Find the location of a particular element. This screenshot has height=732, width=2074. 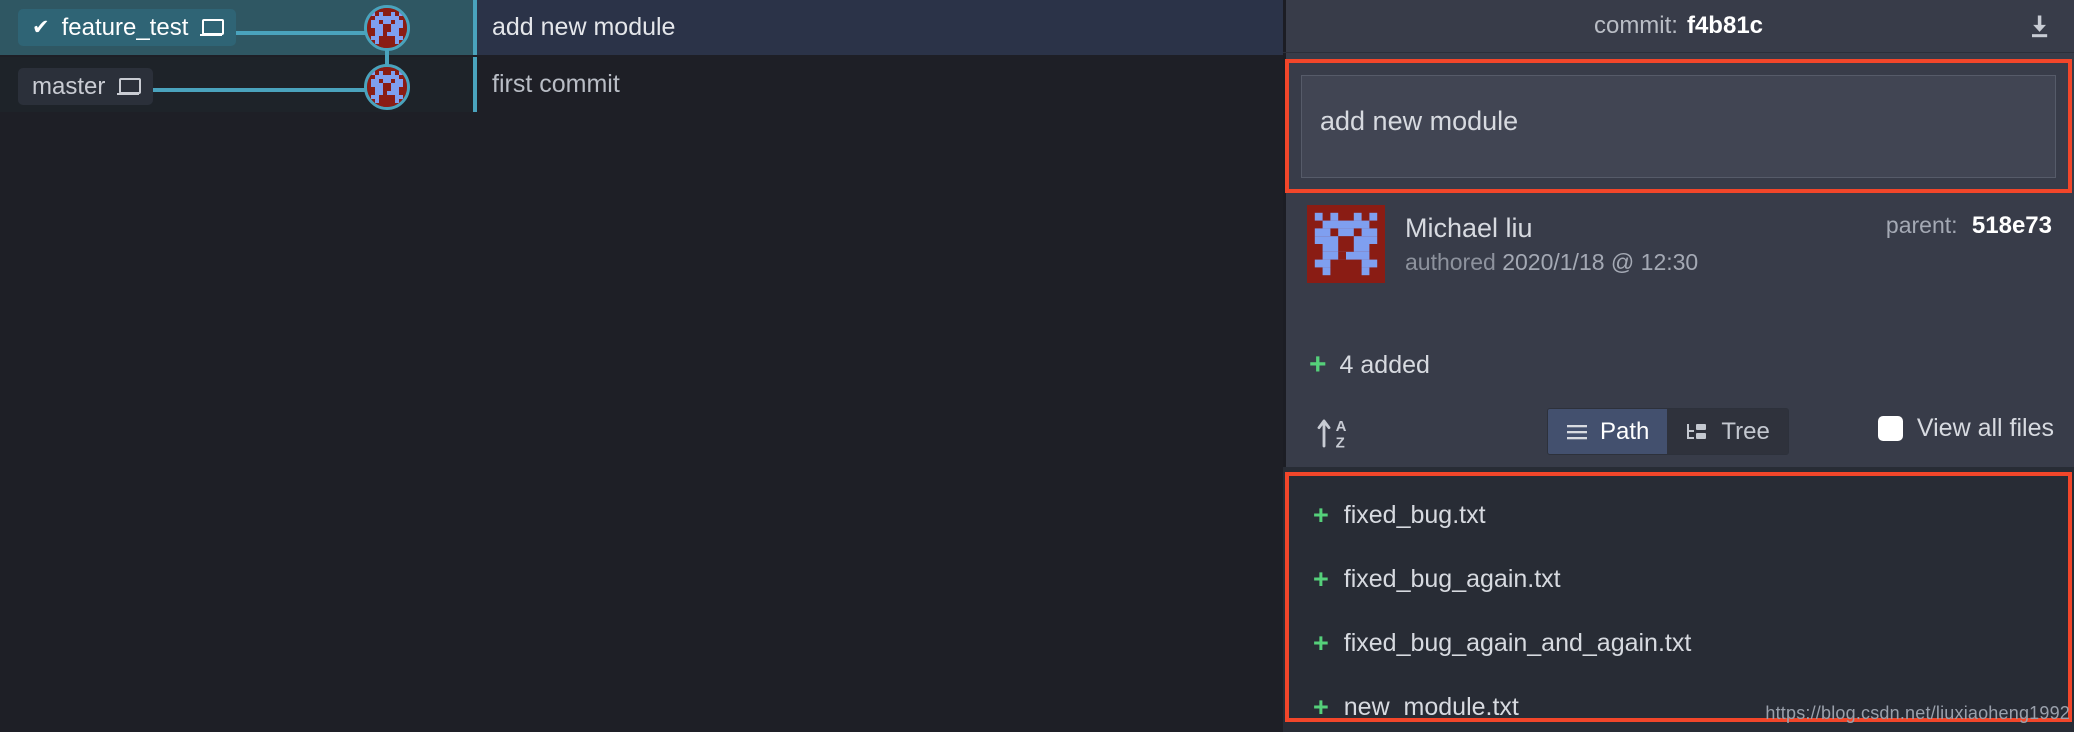

file-view-toolbar: A Z Path Tree View all files is located at coordinates (1678, 431).